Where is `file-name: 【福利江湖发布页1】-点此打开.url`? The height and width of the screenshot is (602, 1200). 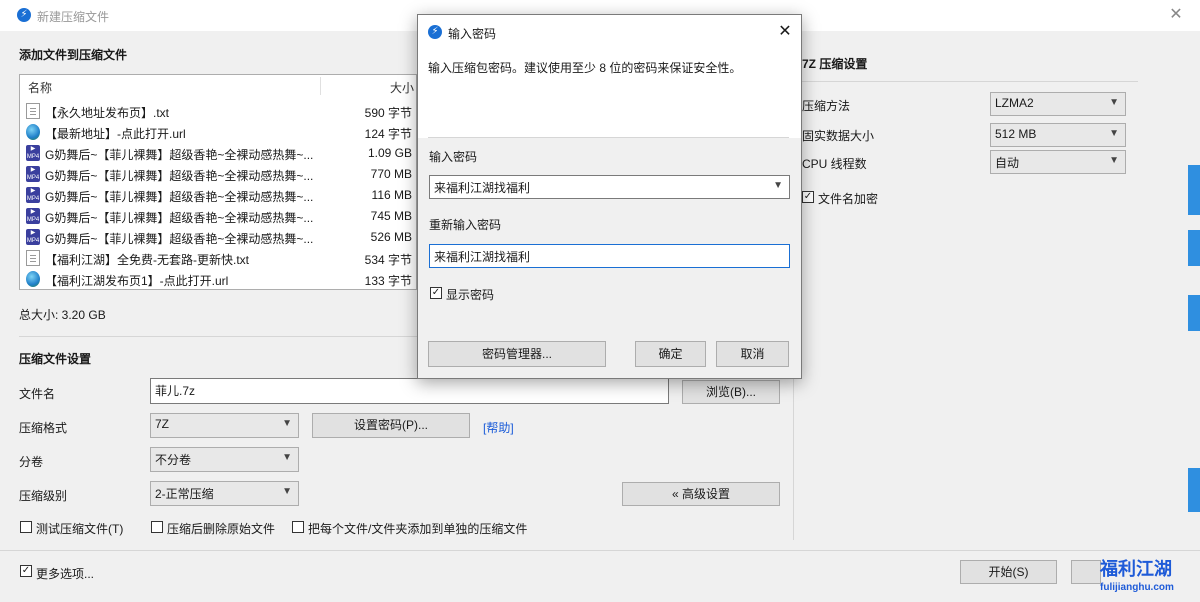
file-name: 【福利江湖发布页1】-点此打开.url is located at coordinates (137, 281).